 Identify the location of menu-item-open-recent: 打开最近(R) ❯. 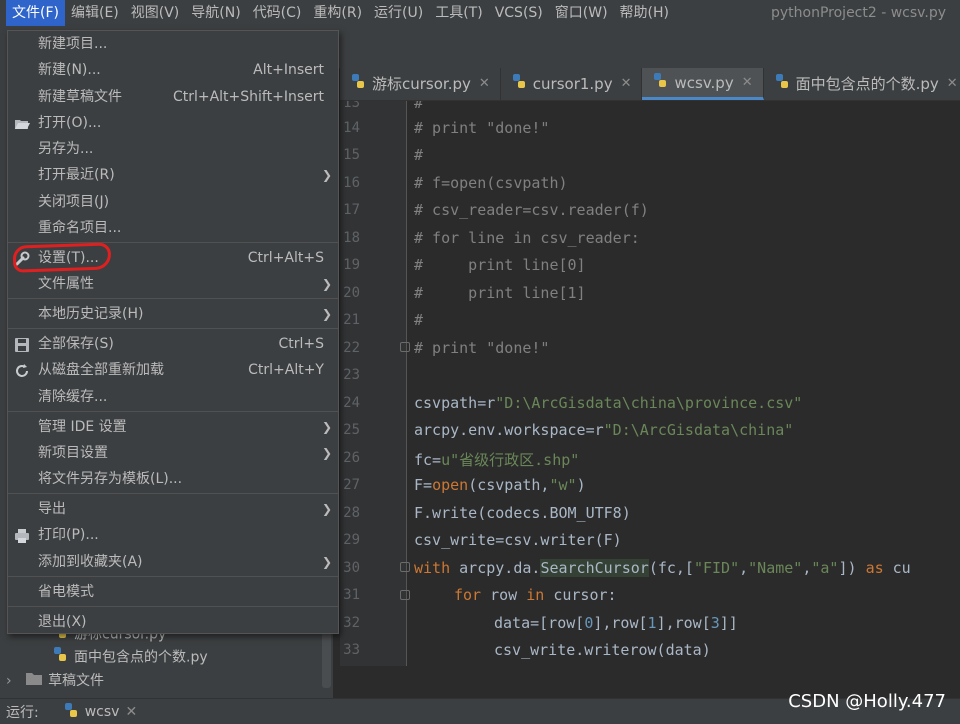
(173, 175).